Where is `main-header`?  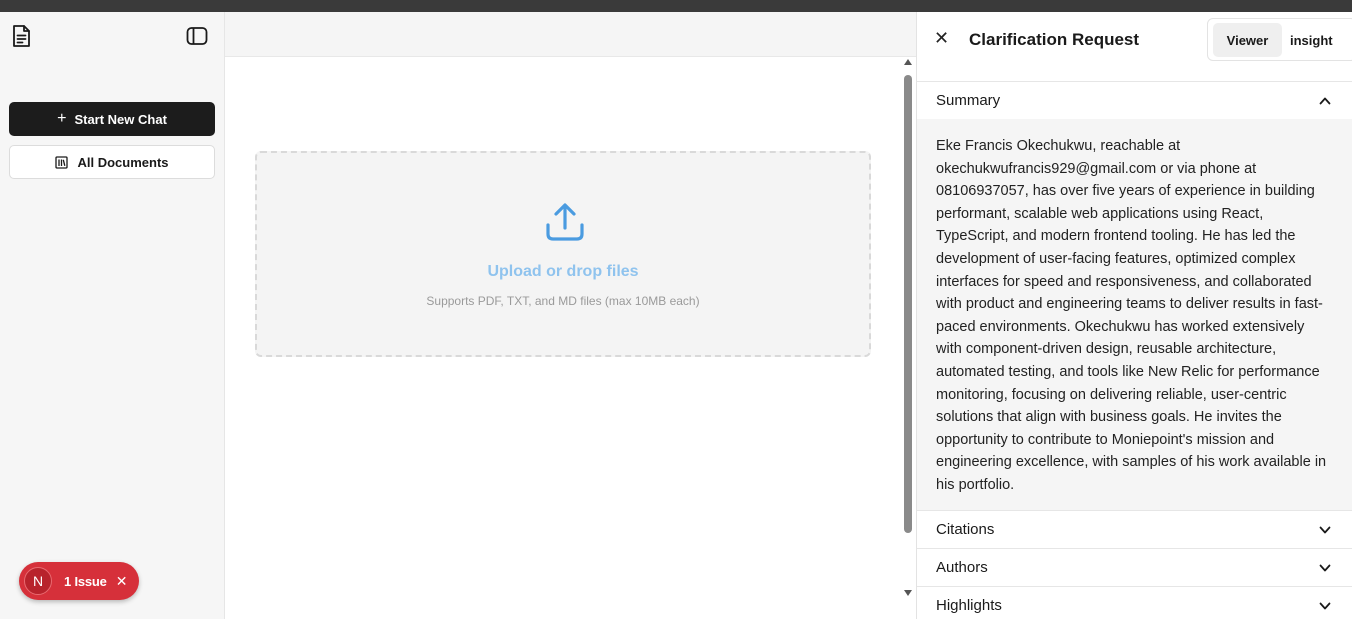 main-header is located at coordinates (570, 34).